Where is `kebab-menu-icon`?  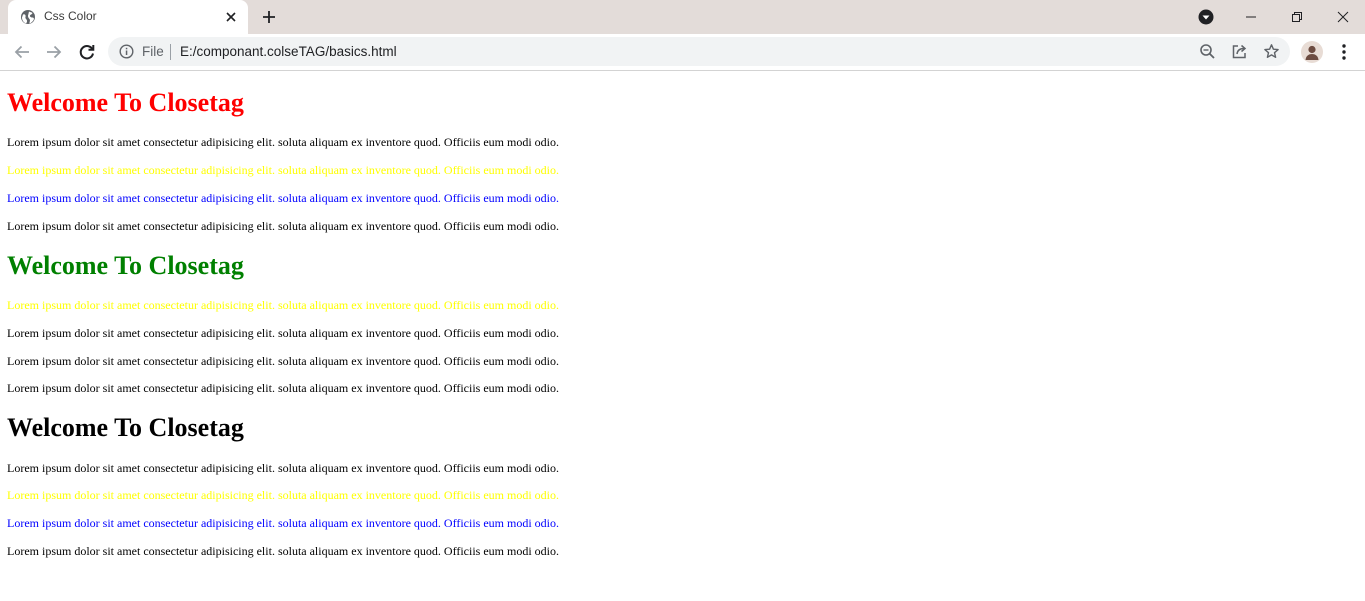 kebab-menu-icon is located at coordinates (1344, 52).